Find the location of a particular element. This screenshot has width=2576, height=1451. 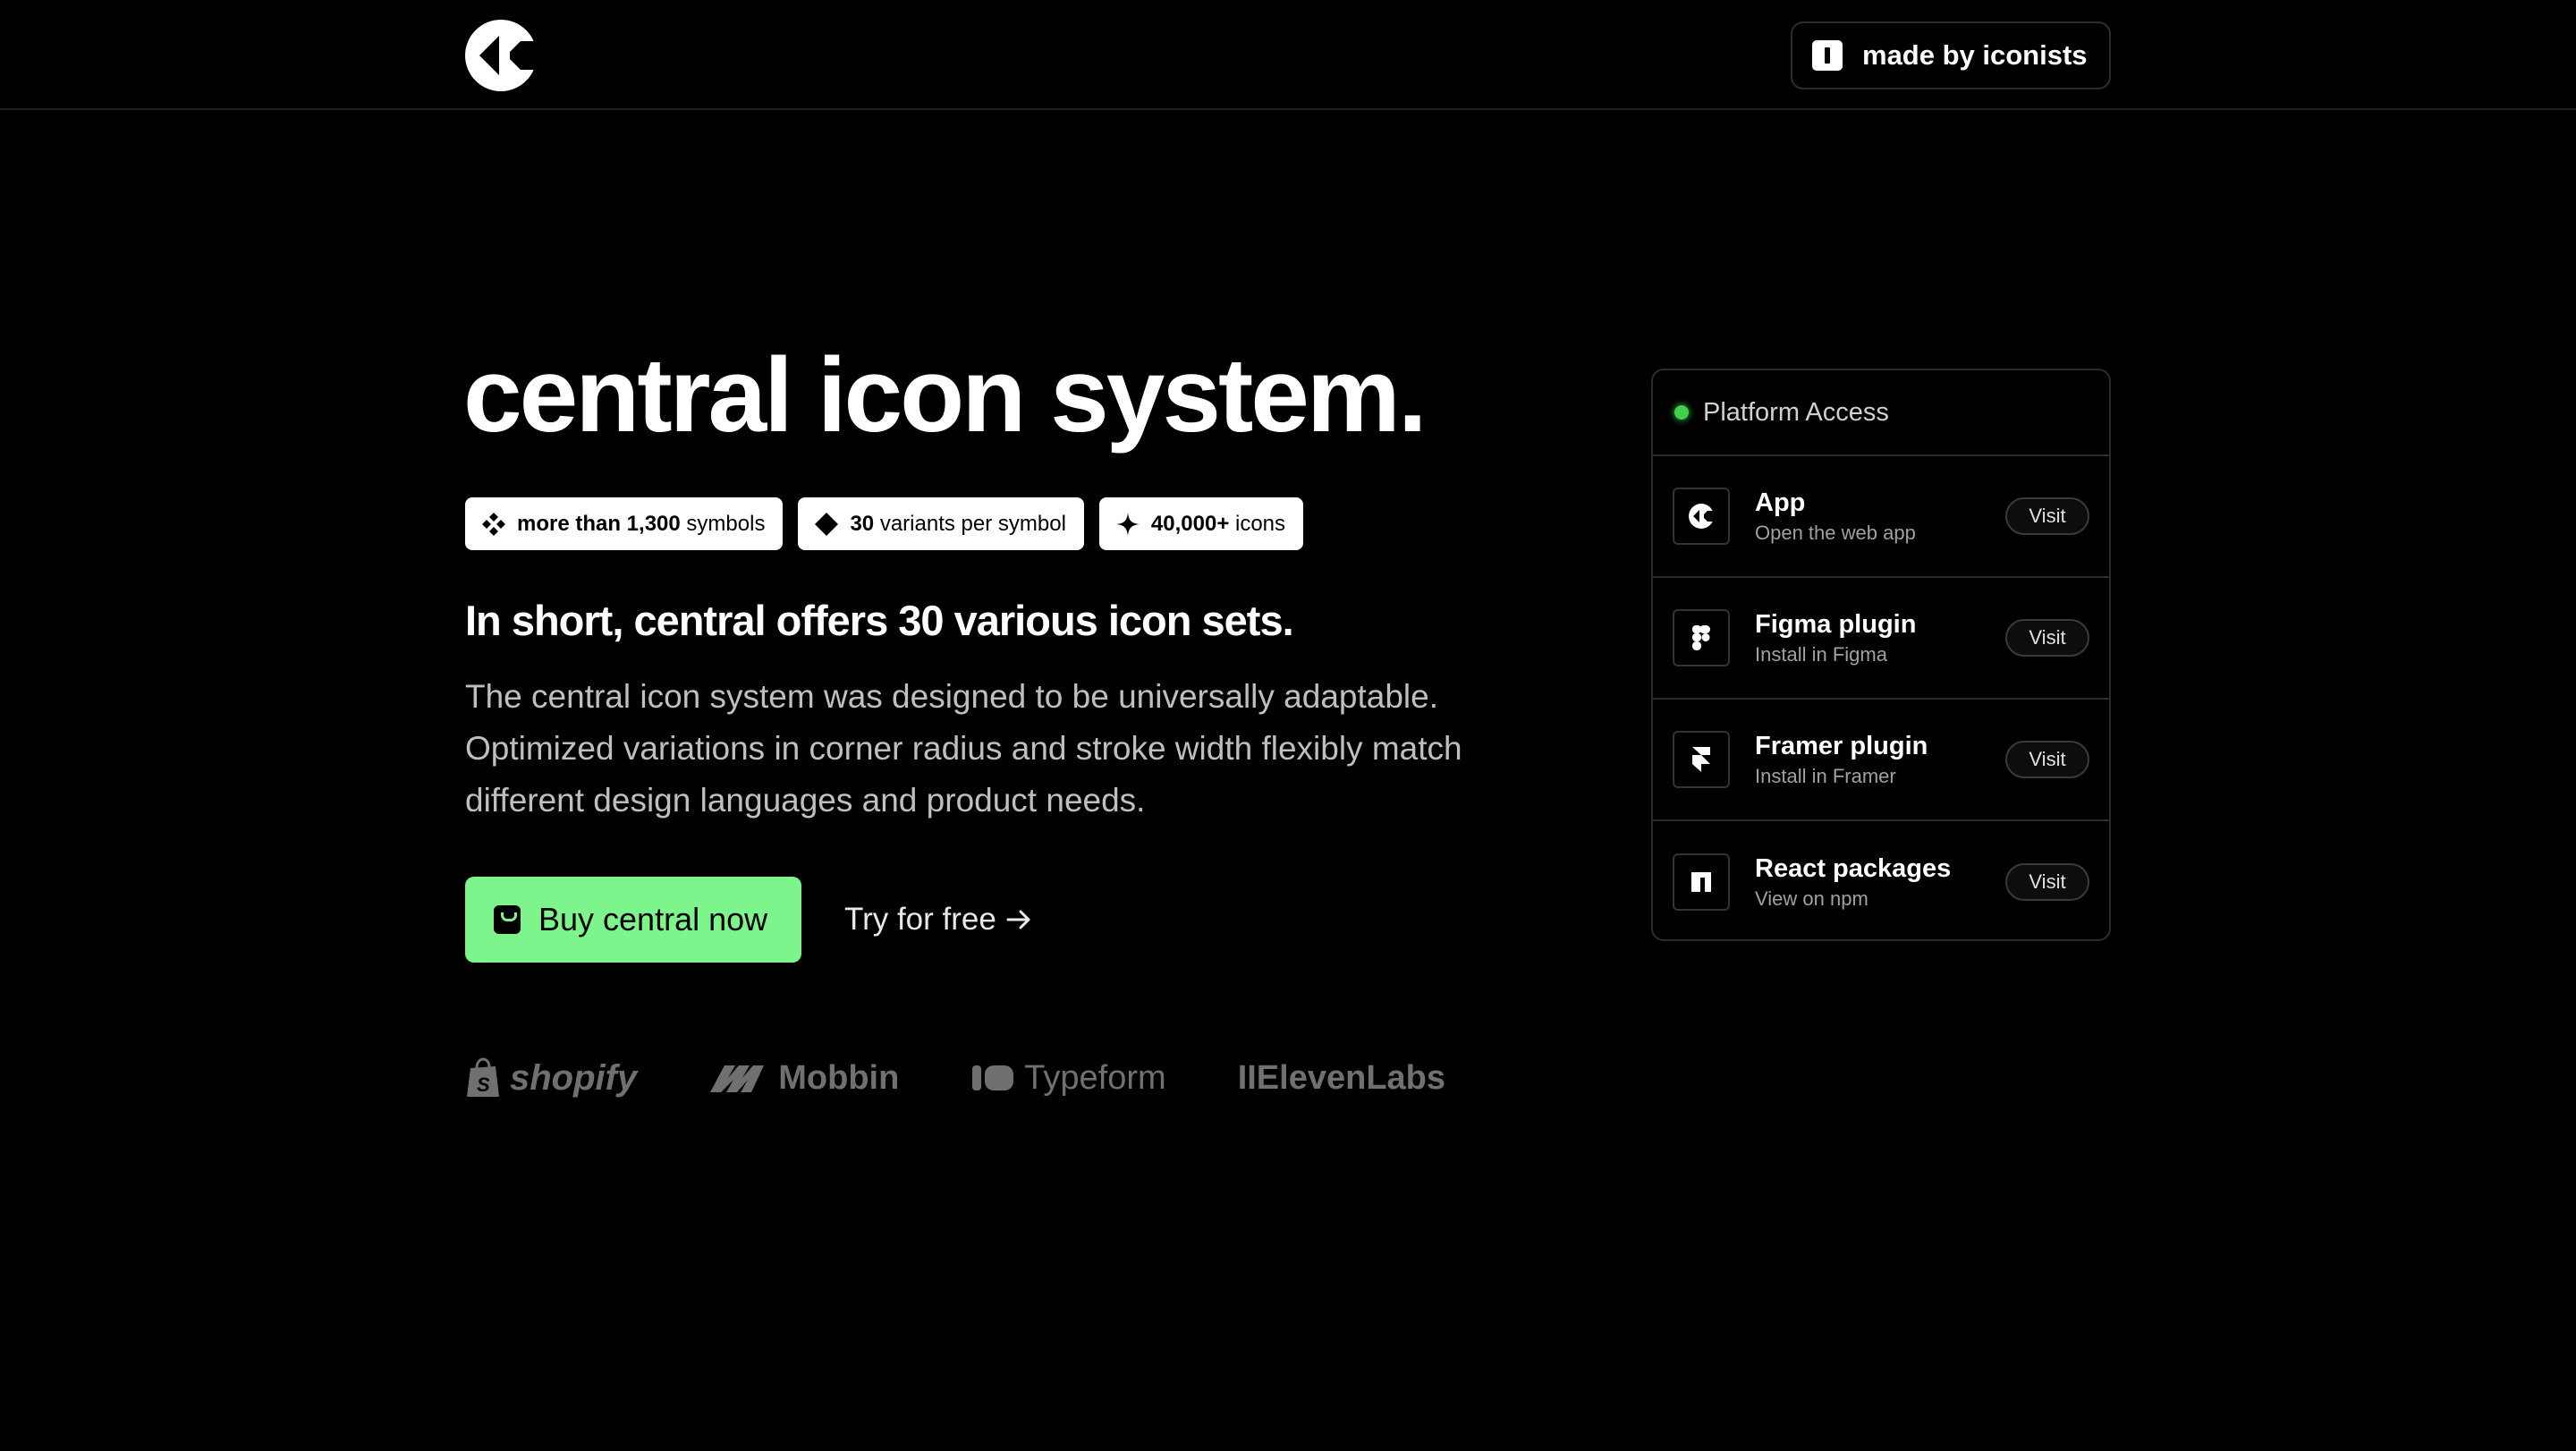

typeform-mark-icon is located at coordinates (993, 1078).